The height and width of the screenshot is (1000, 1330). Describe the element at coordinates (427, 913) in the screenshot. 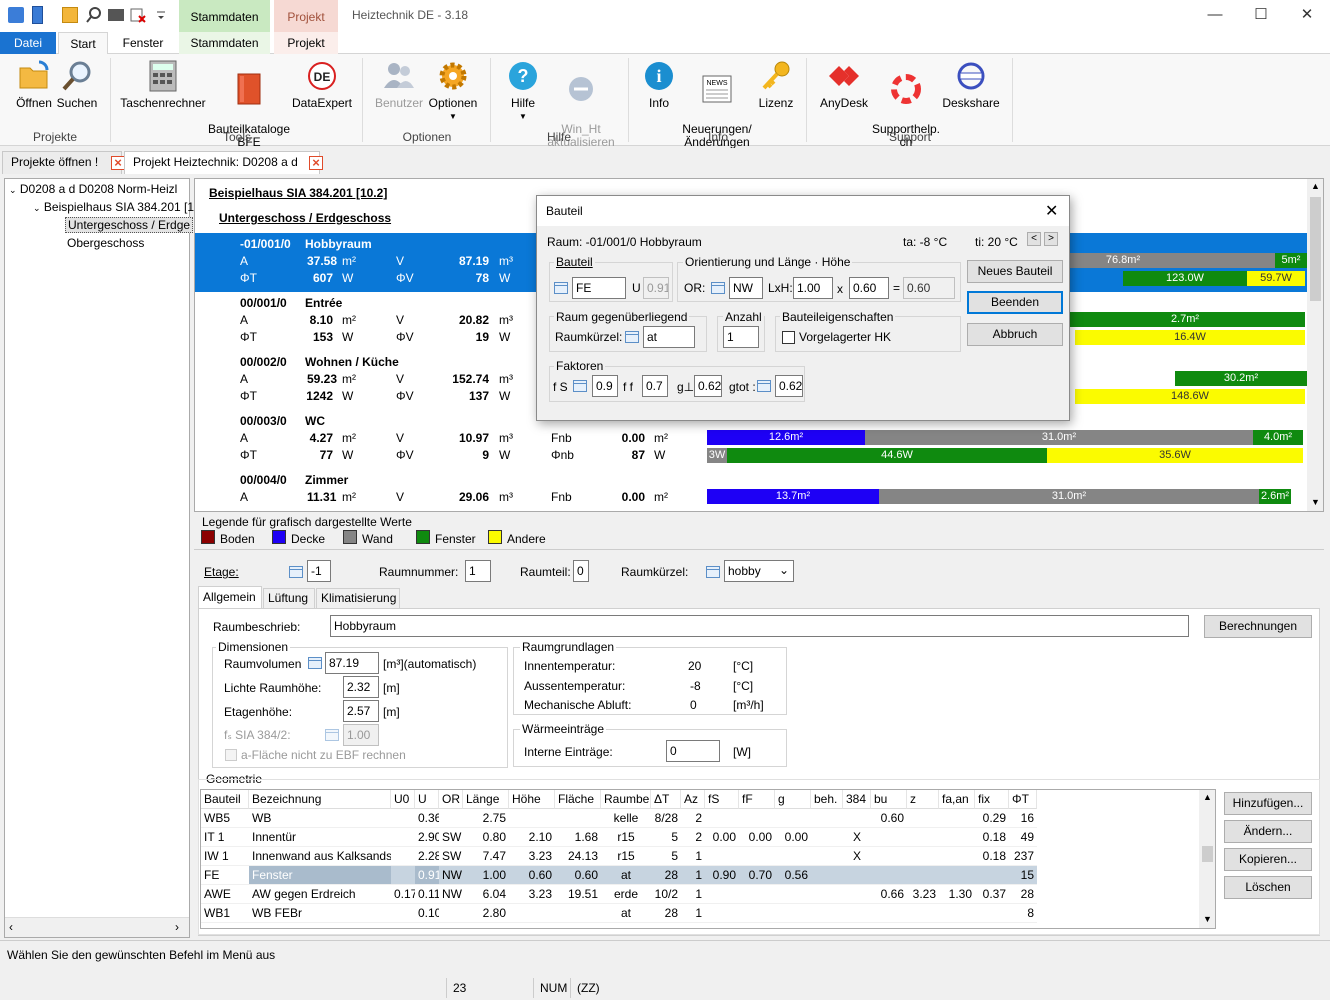

I see `grid-cell: 0.10` at that location.